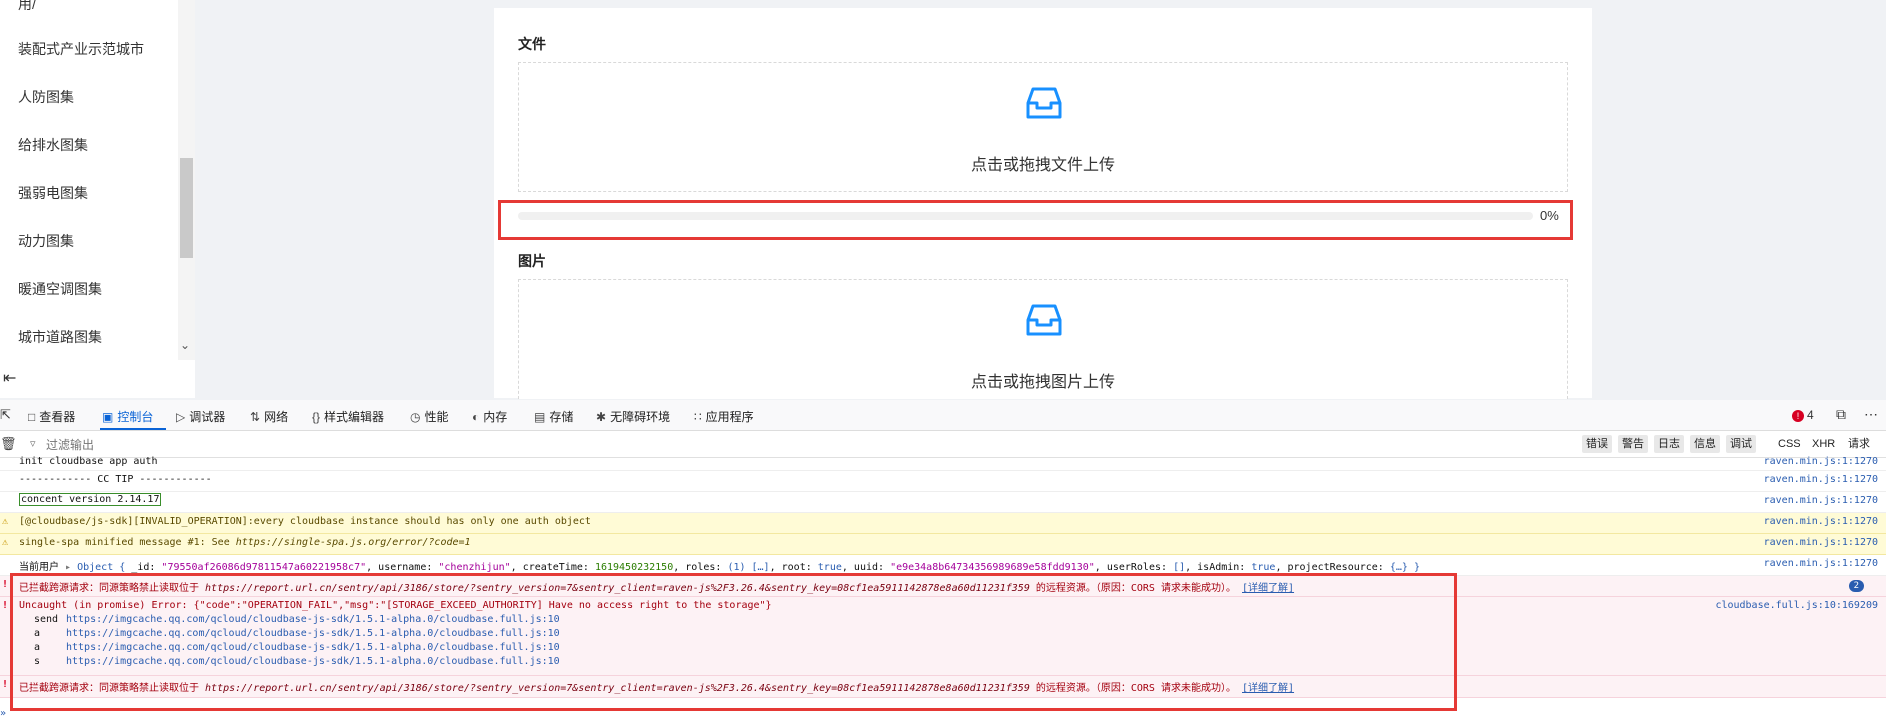 The image size is (1886, 722). I want to click on tab-accessibility: ✱ 无障碍环境, so click(633, 416).